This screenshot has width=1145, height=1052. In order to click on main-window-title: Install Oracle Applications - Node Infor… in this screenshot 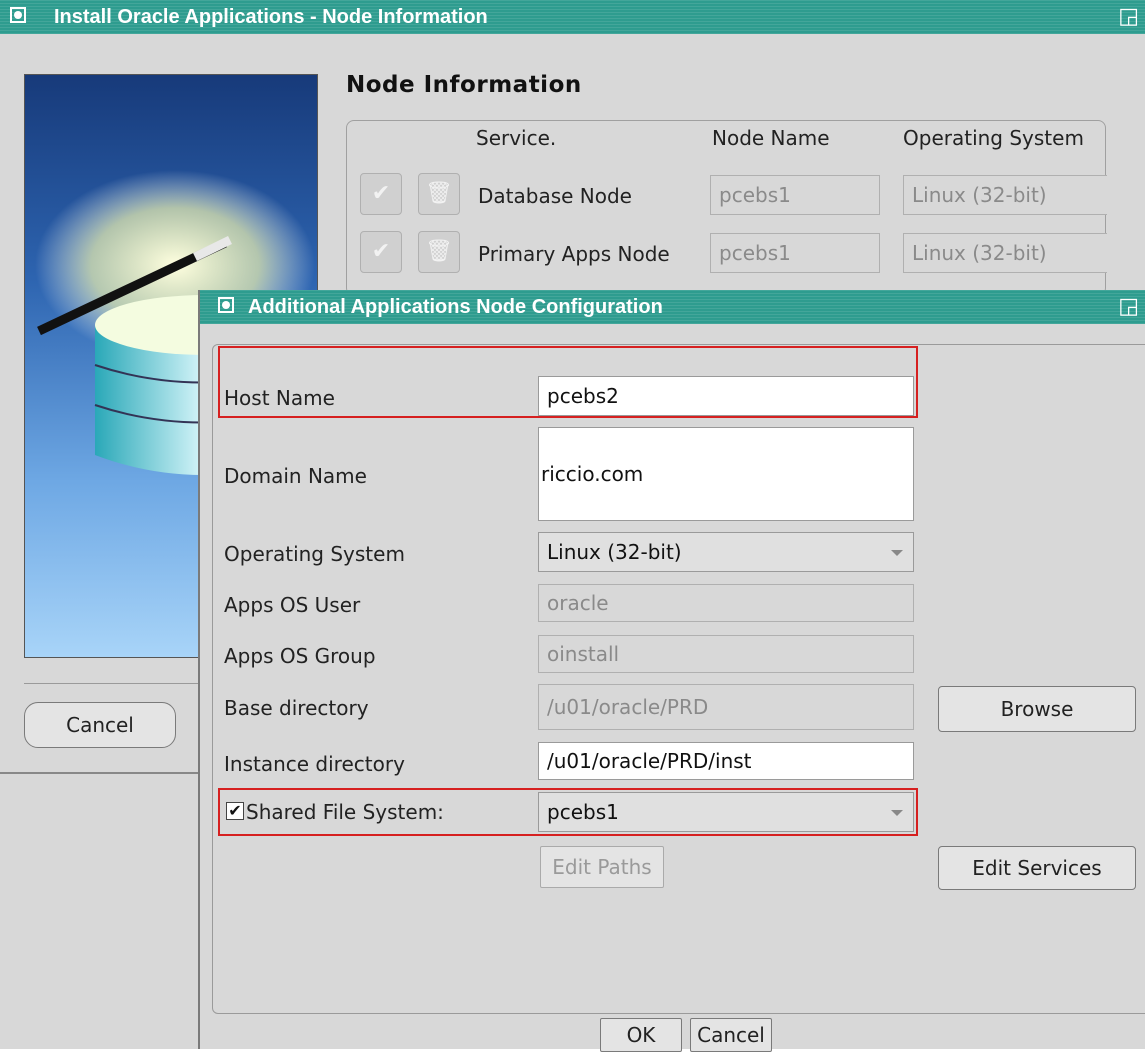, I will do `click(271, 17)`.